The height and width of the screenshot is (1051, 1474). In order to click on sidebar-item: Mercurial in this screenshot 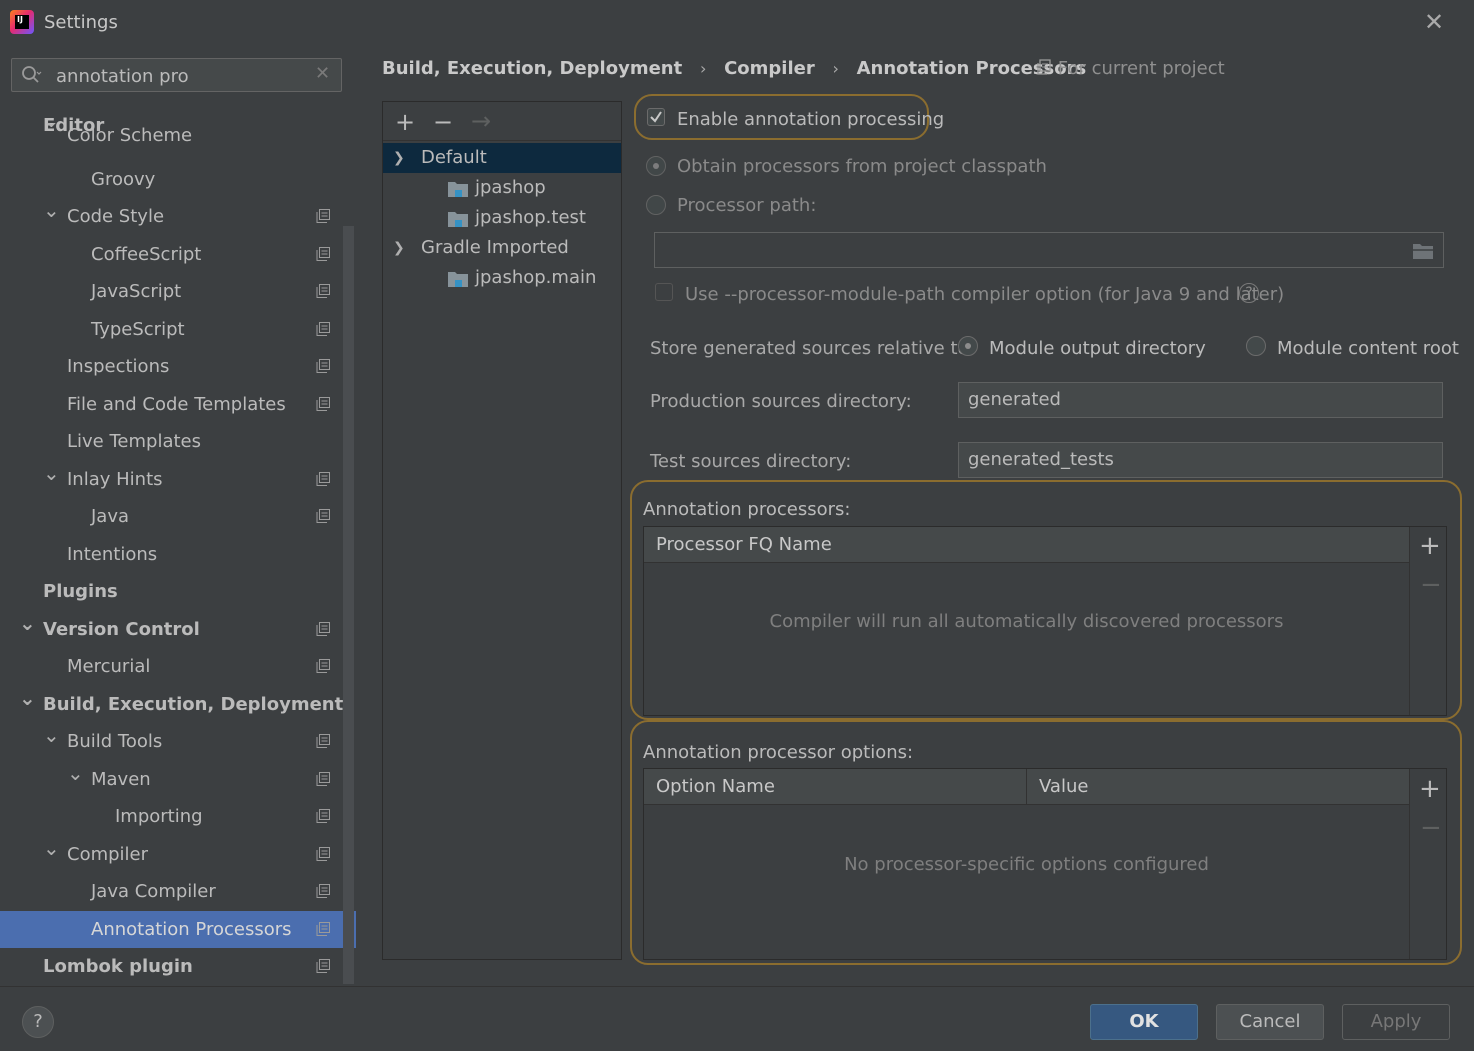, I will do `click(171, 666)`.